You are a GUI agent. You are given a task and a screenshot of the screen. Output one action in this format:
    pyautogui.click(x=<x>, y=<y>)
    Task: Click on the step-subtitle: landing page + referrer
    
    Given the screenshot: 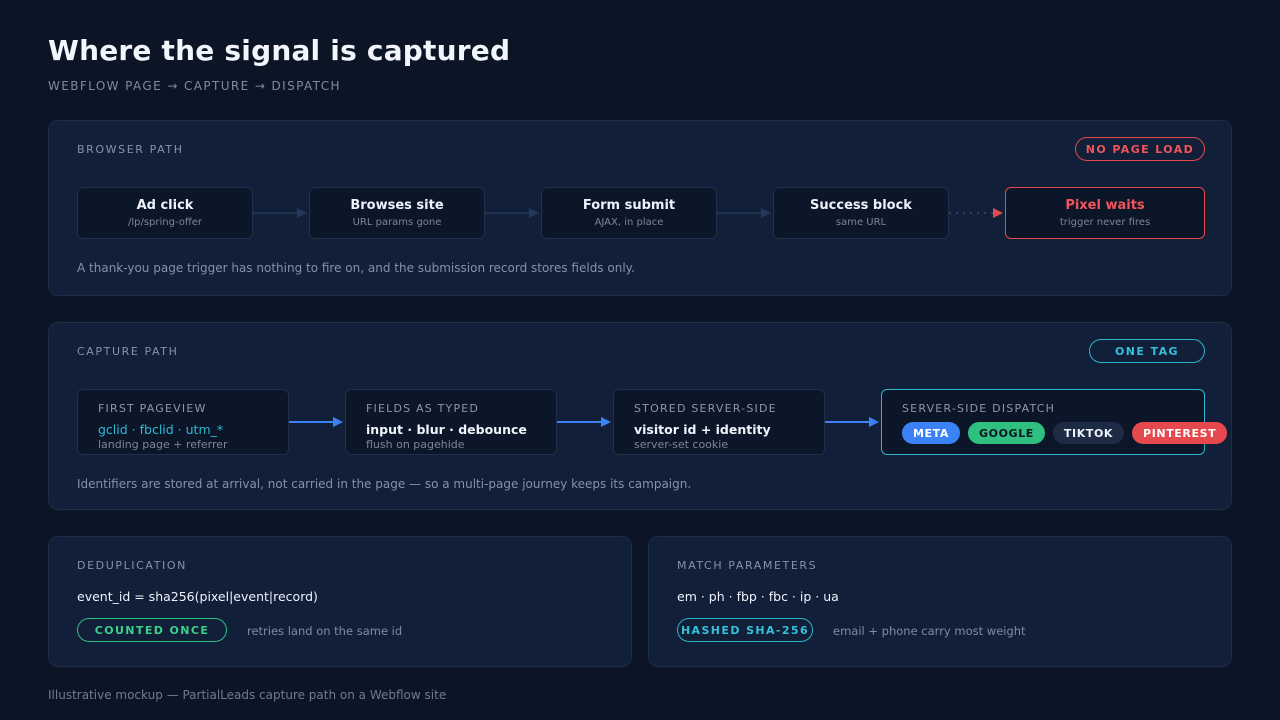 What is the action you would take?
    pyautogui.click(x=163, y=444)
    